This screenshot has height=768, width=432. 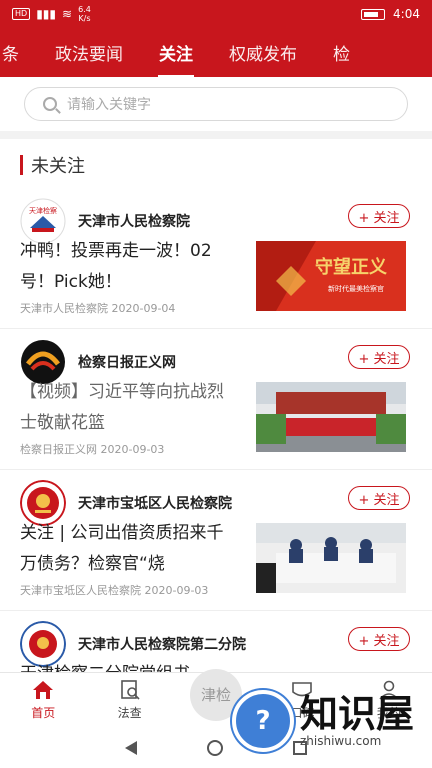 What do you see at coordinates (129, 713) in the screenshot?
I see `tab-law-search-label: 法查` at bounding box center [129, 713].